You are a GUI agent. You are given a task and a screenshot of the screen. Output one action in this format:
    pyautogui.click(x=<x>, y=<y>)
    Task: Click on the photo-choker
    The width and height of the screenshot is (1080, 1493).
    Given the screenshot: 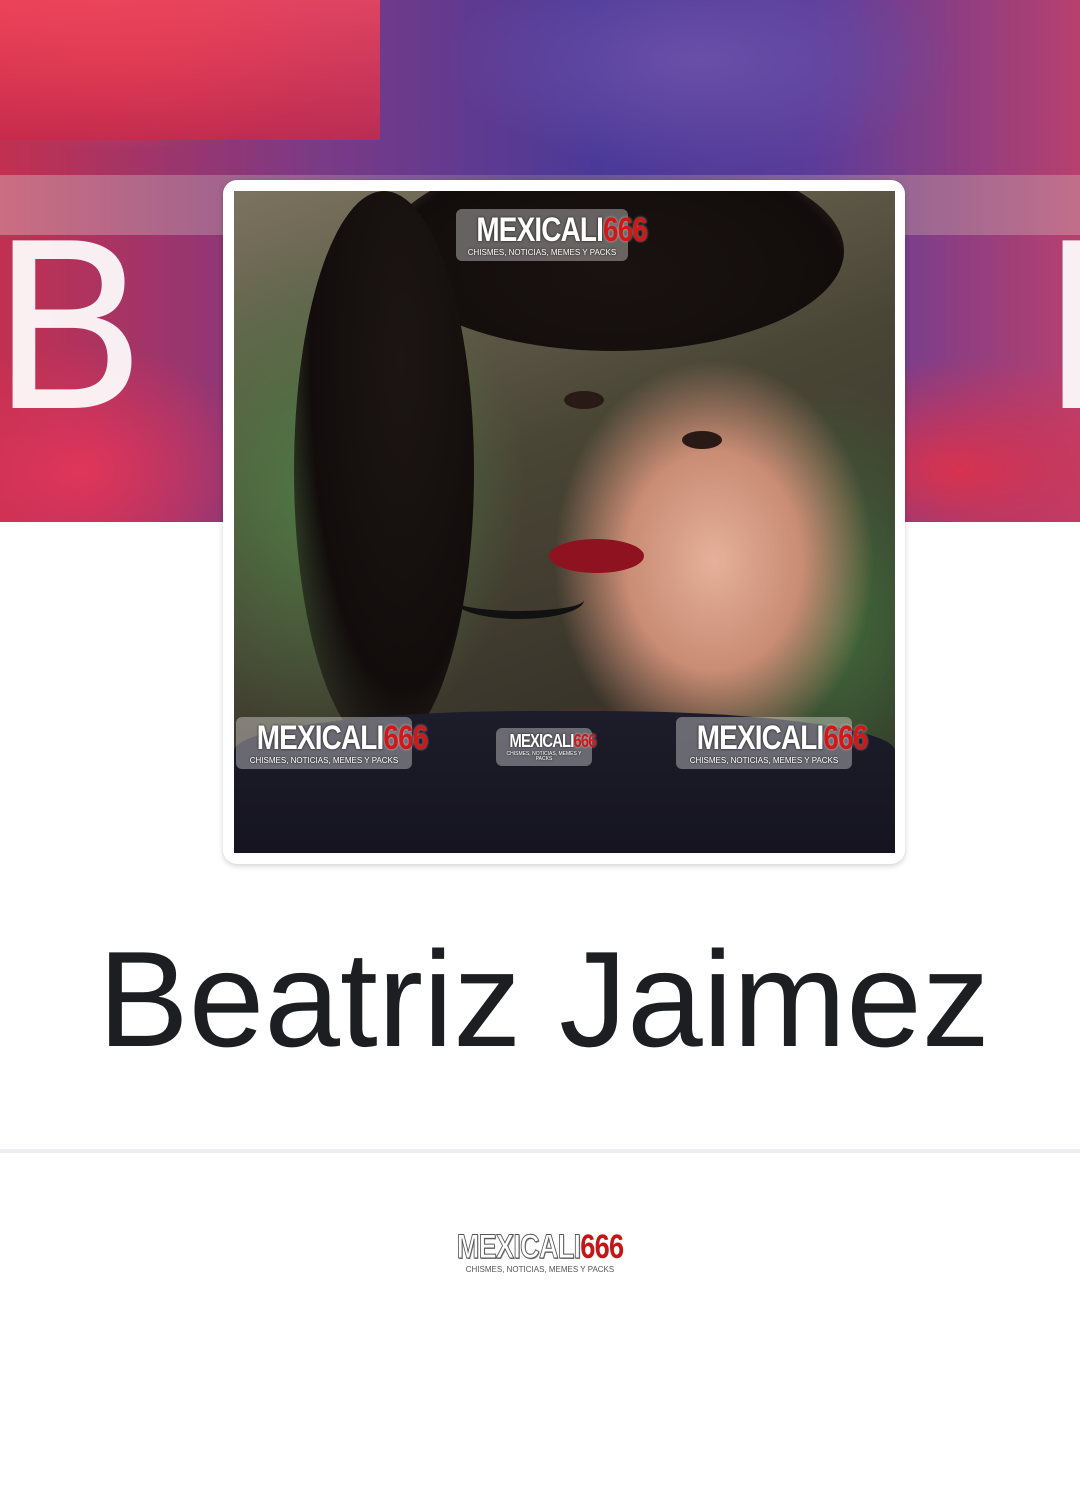 What is the action you would take?
    pyautogui.click(x=519, y=600)
    